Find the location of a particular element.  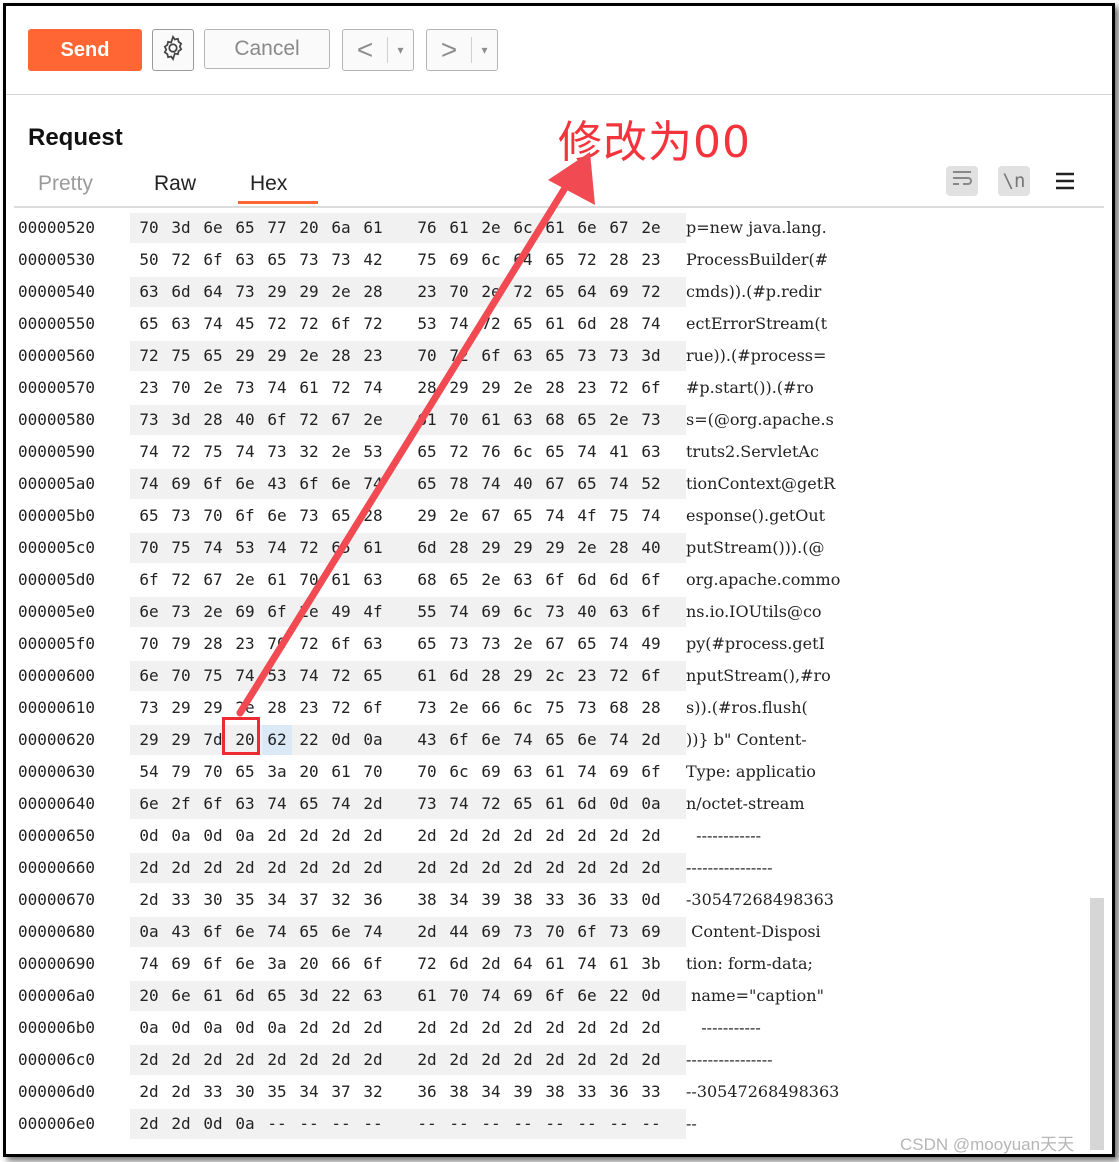

hex-byte: 68 is located at coordinates (555, 419).